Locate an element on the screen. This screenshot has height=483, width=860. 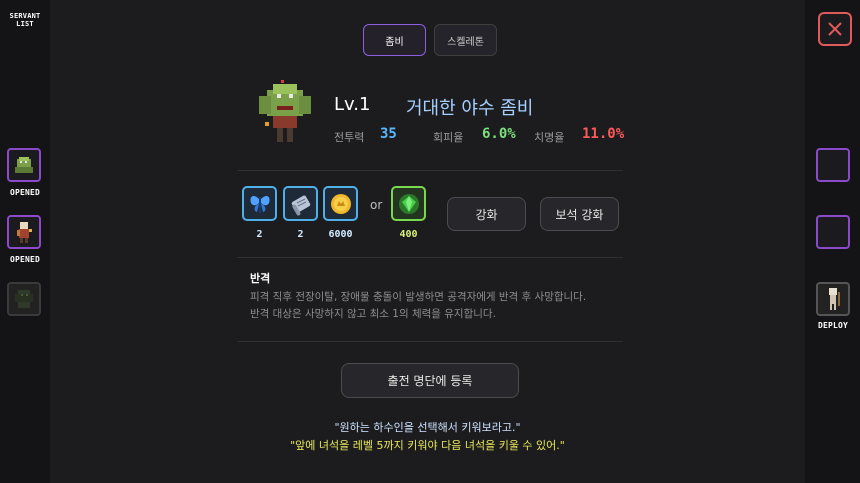
divider-top is located at coordinates (430, 170).